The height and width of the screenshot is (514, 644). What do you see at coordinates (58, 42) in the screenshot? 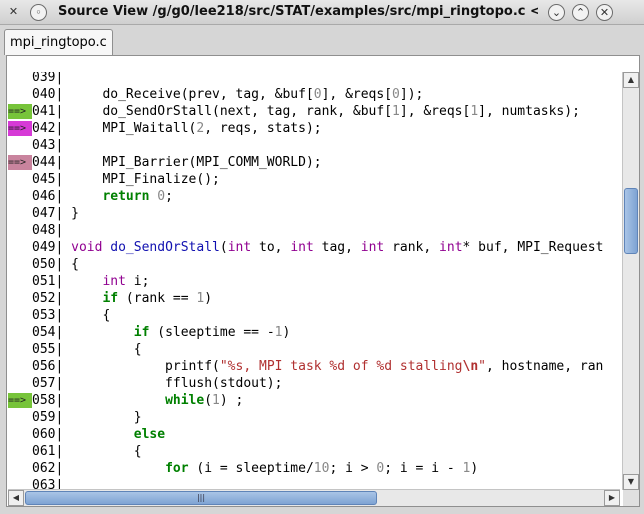
I see `tab-mpi-ringtopo: mpi_ringtopo.c` at bounding box center [58, 42].